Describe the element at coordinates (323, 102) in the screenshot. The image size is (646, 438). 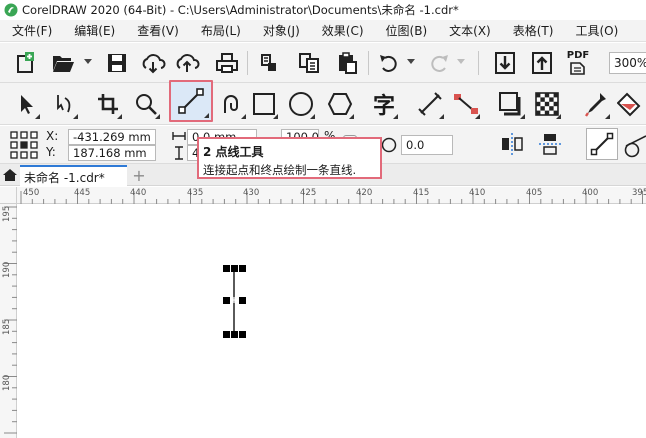
I see `toolbox: 字` at that location.